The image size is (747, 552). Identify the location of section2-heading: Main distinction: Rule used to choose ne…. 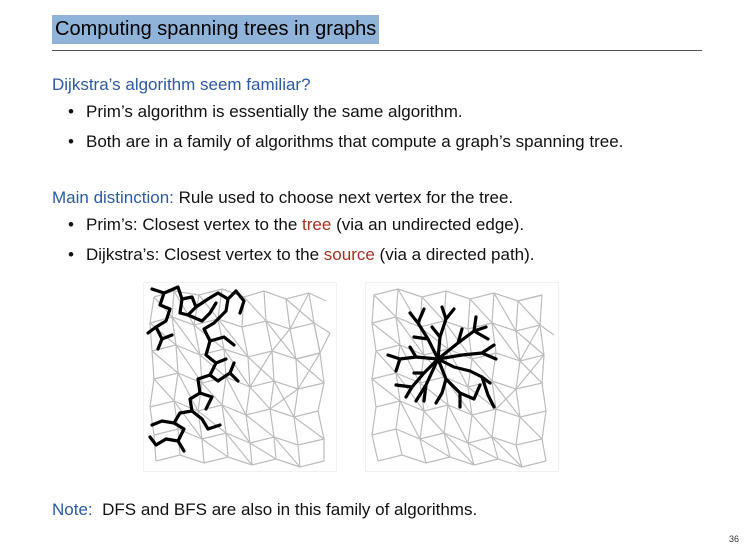
(282, 198).